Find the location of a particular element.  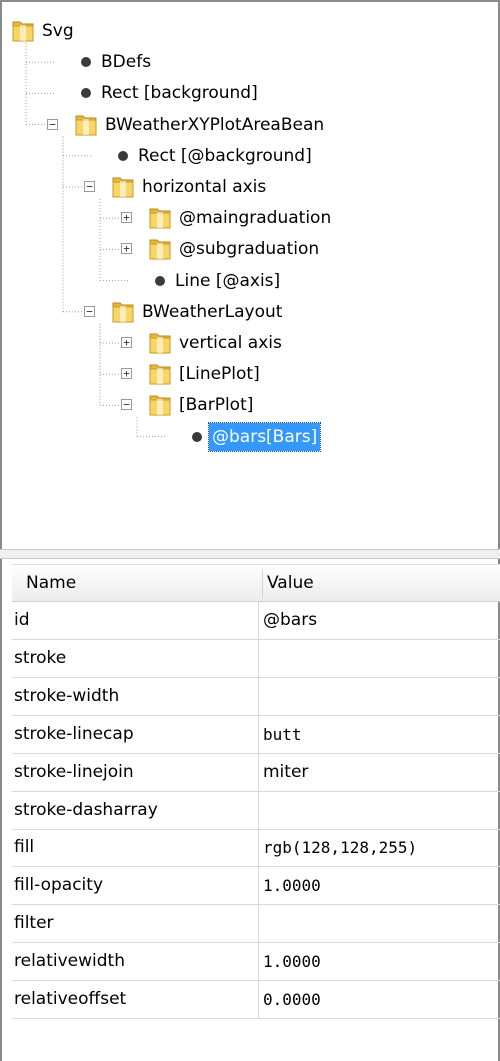

property-row: stroke-dasharray is located at coordinates (256, 810).